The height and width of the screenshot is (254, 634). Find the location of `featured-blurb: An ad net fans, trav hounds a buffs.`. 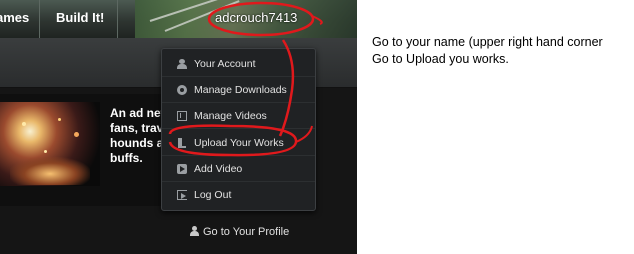

featured-blurb: An ad net fans, trav hounds a buffs. is located at coordinates (139, 136).